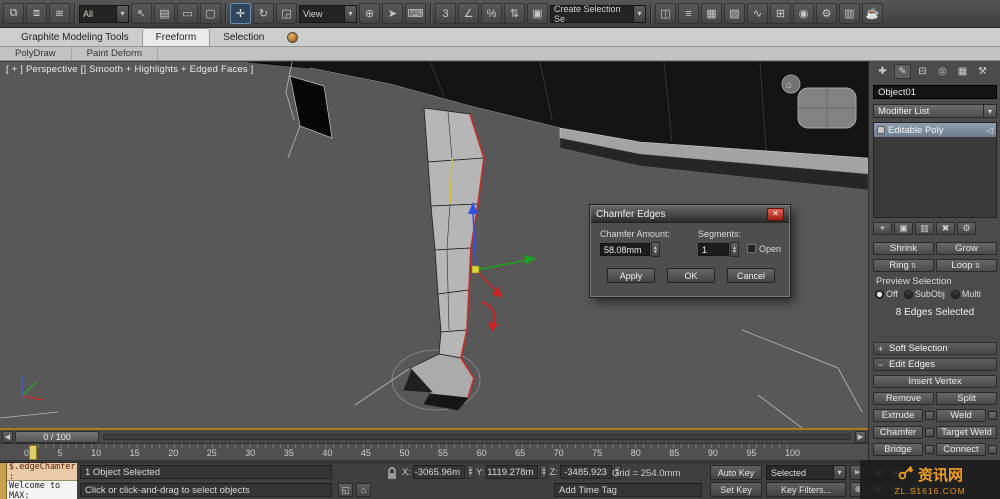 The image size is (1000, 499). Describe the element at coordinates (631, 275) in the screenshot. I see `apply-button: Apply` at that location.